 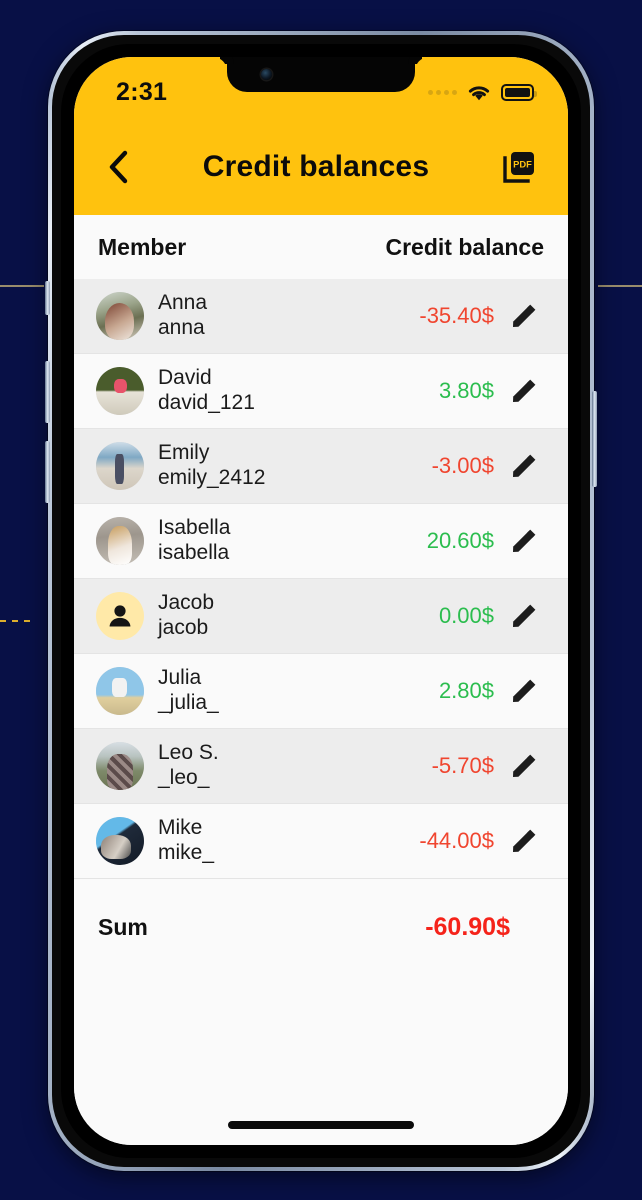 I want to click on member-names: Jacob jacob, so click(x=186, y=616).